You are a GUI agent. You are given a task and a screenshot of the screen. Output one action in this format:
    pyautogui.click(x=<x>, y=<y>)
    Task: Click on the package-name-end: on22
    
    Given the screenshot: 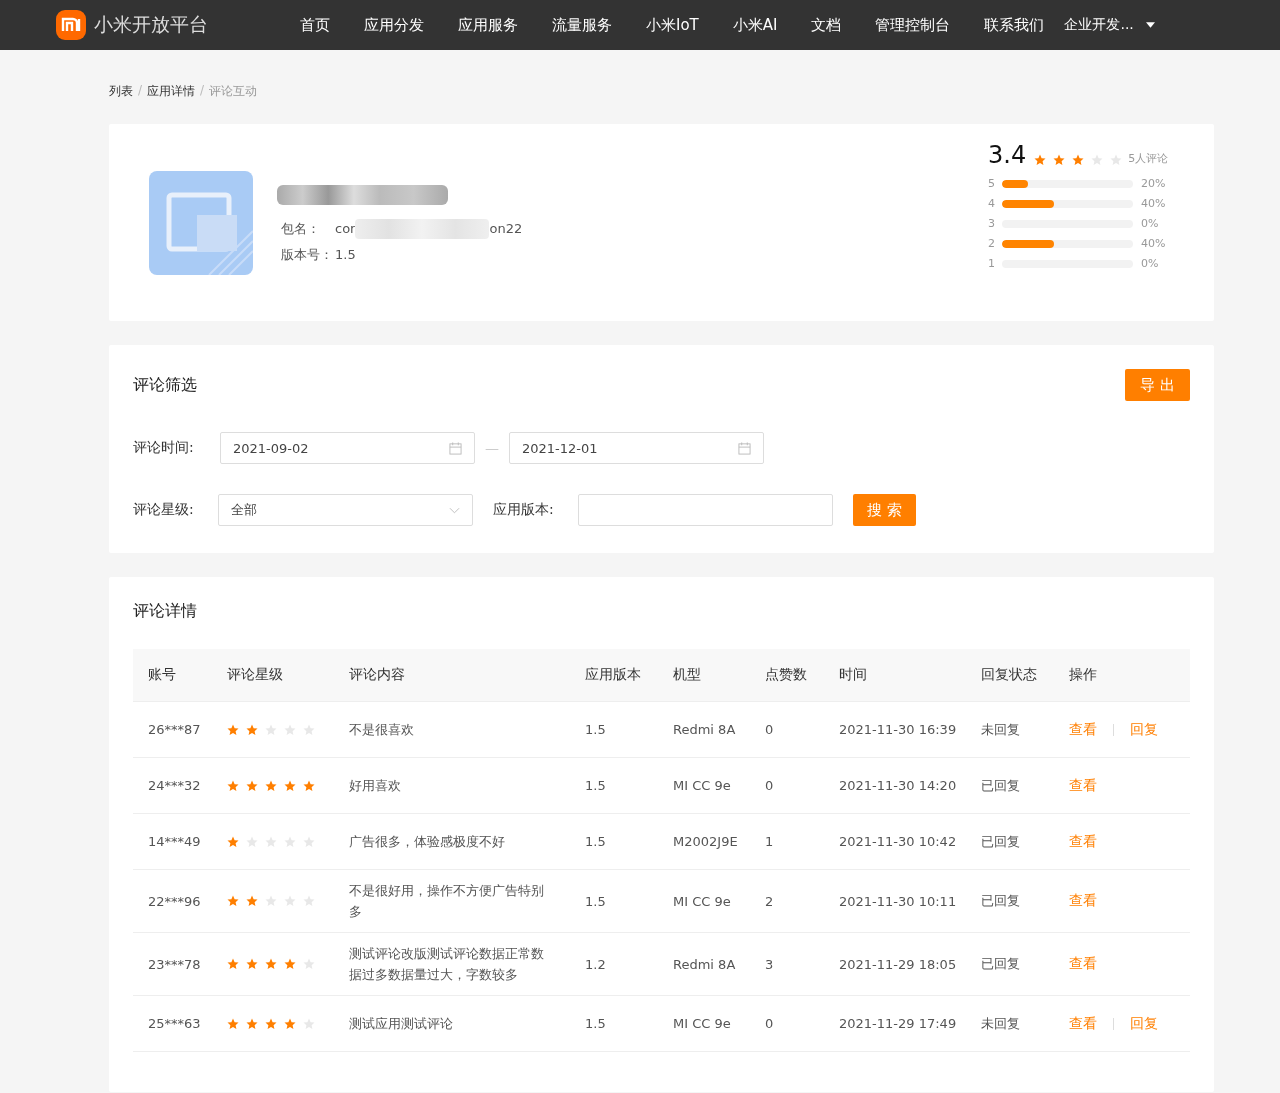 What is the action you would take?
    pyautogui.click(x=506, y=228)
    